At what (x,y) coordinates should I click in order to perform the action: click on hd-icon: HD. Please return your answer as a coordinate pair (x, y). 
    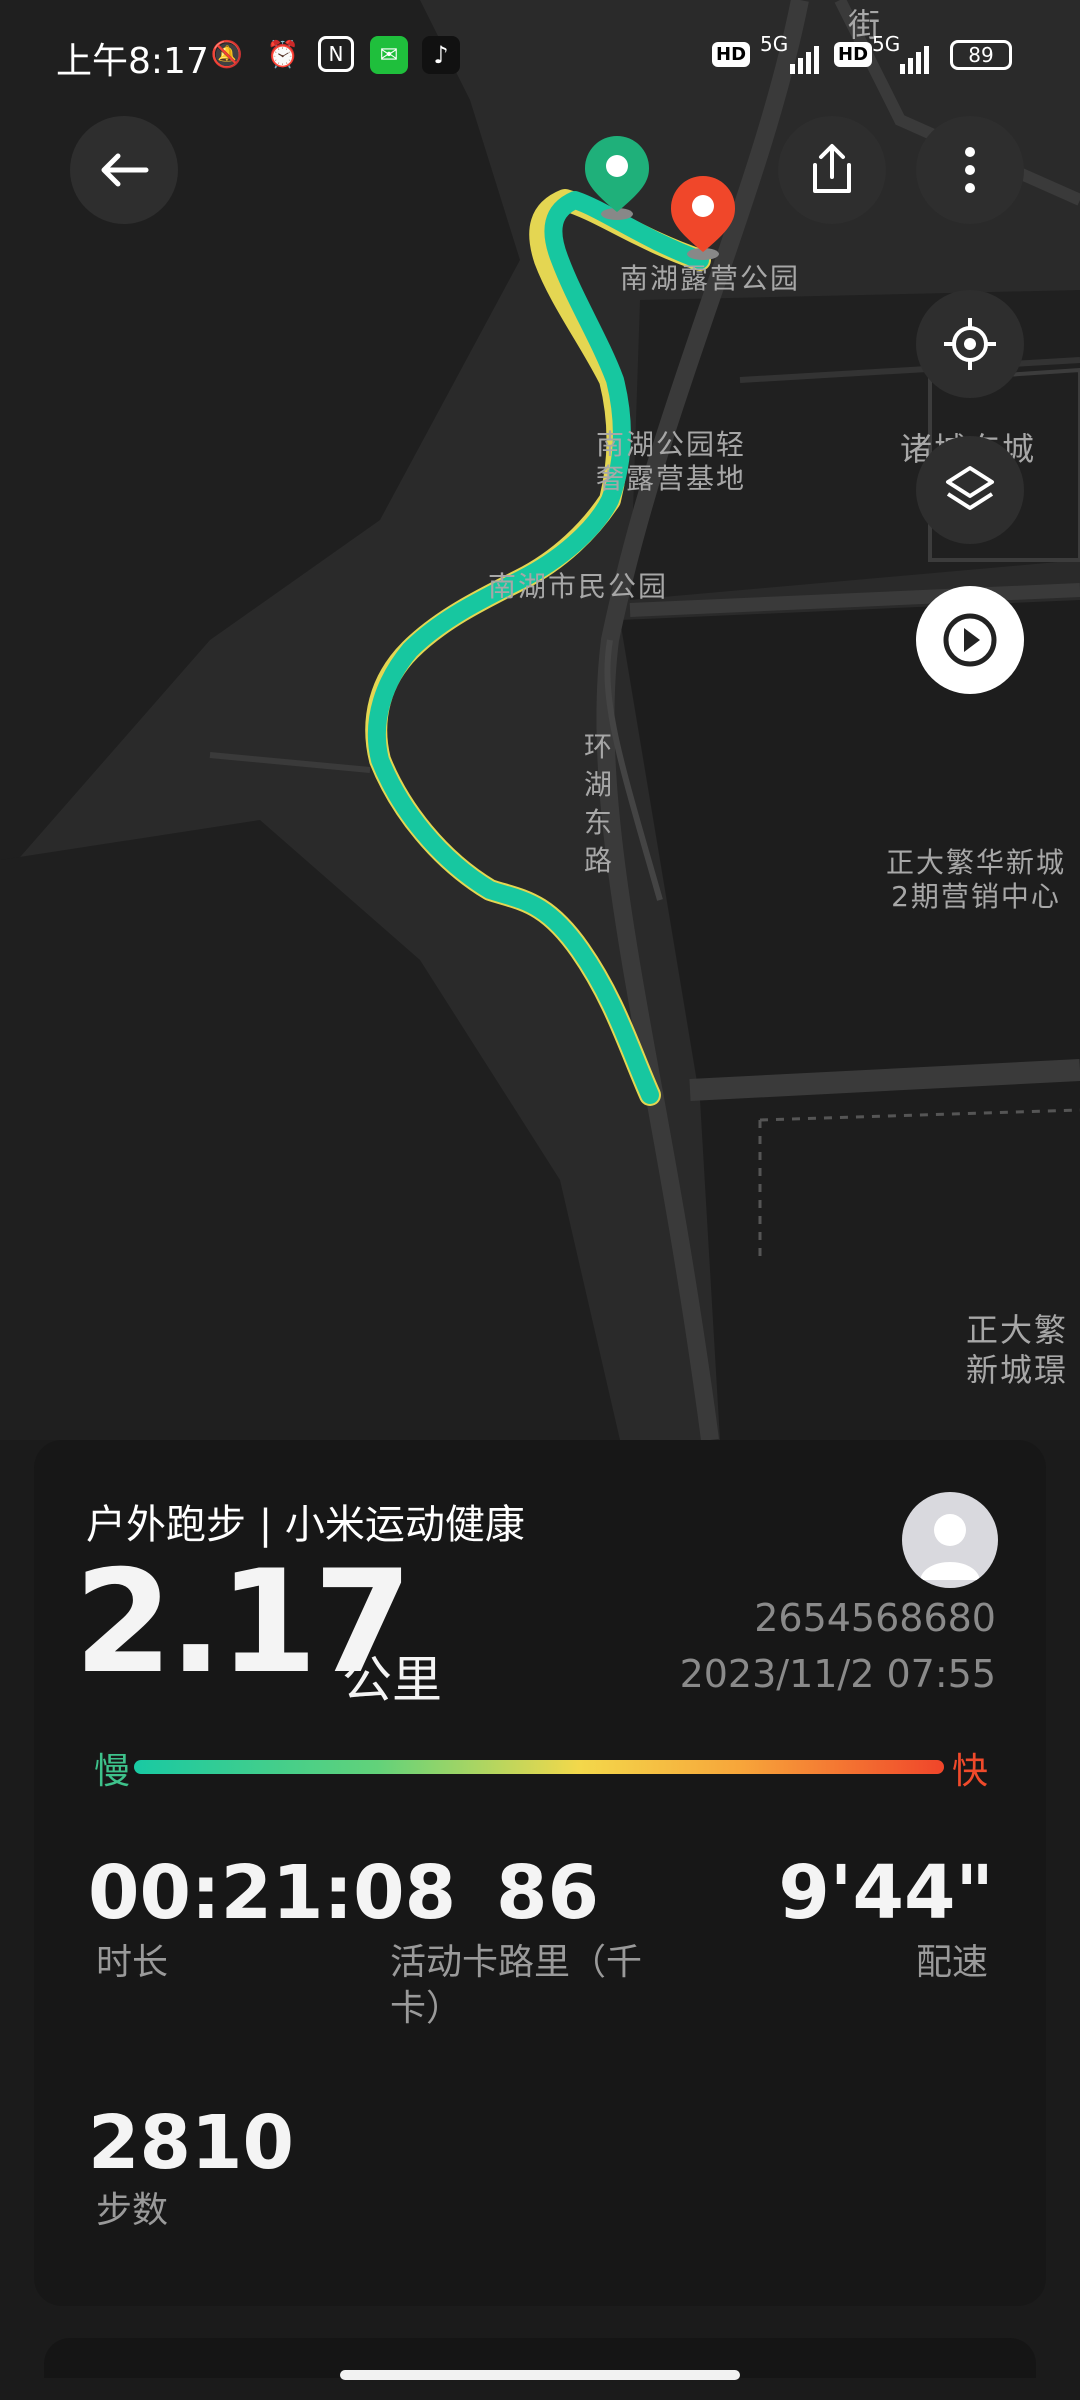
    Looking at the image, I should click on (731, 54).